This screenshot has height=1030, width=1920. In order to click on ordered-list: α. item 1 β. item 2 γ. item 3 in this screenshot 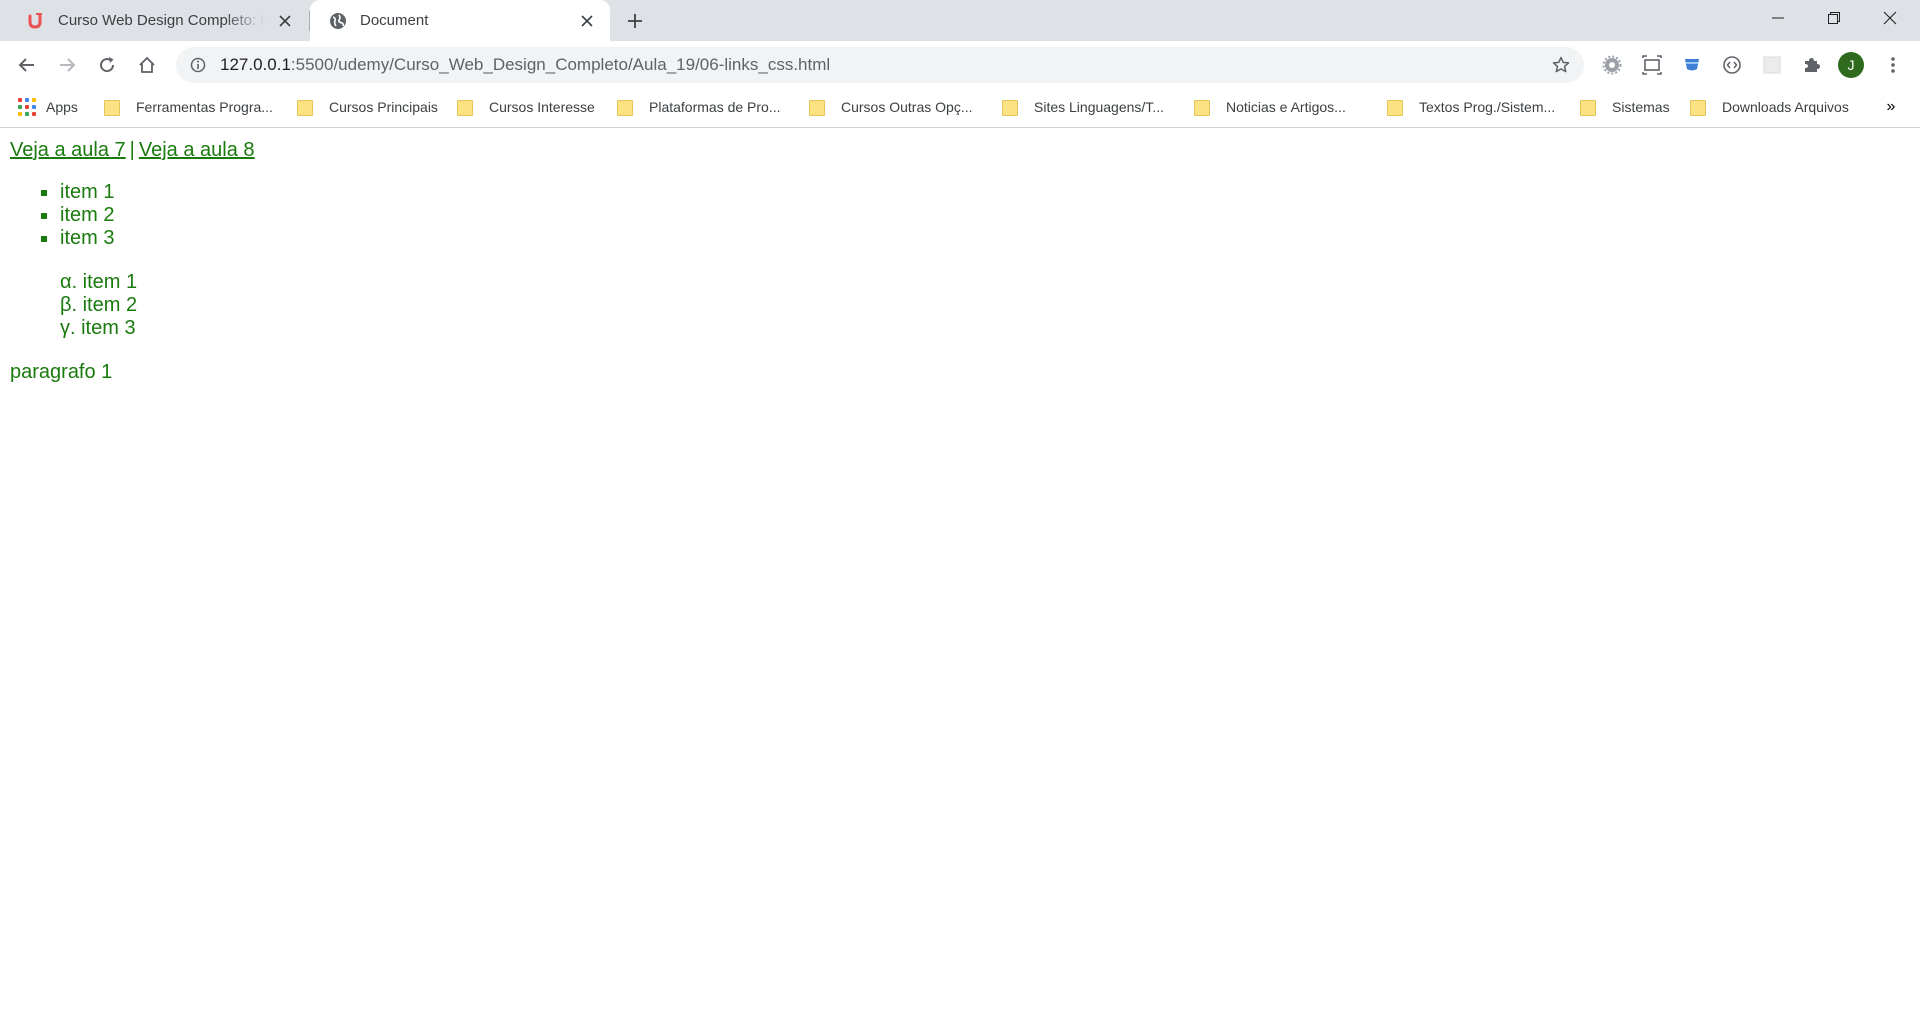, I will do `click(98, 305)`.